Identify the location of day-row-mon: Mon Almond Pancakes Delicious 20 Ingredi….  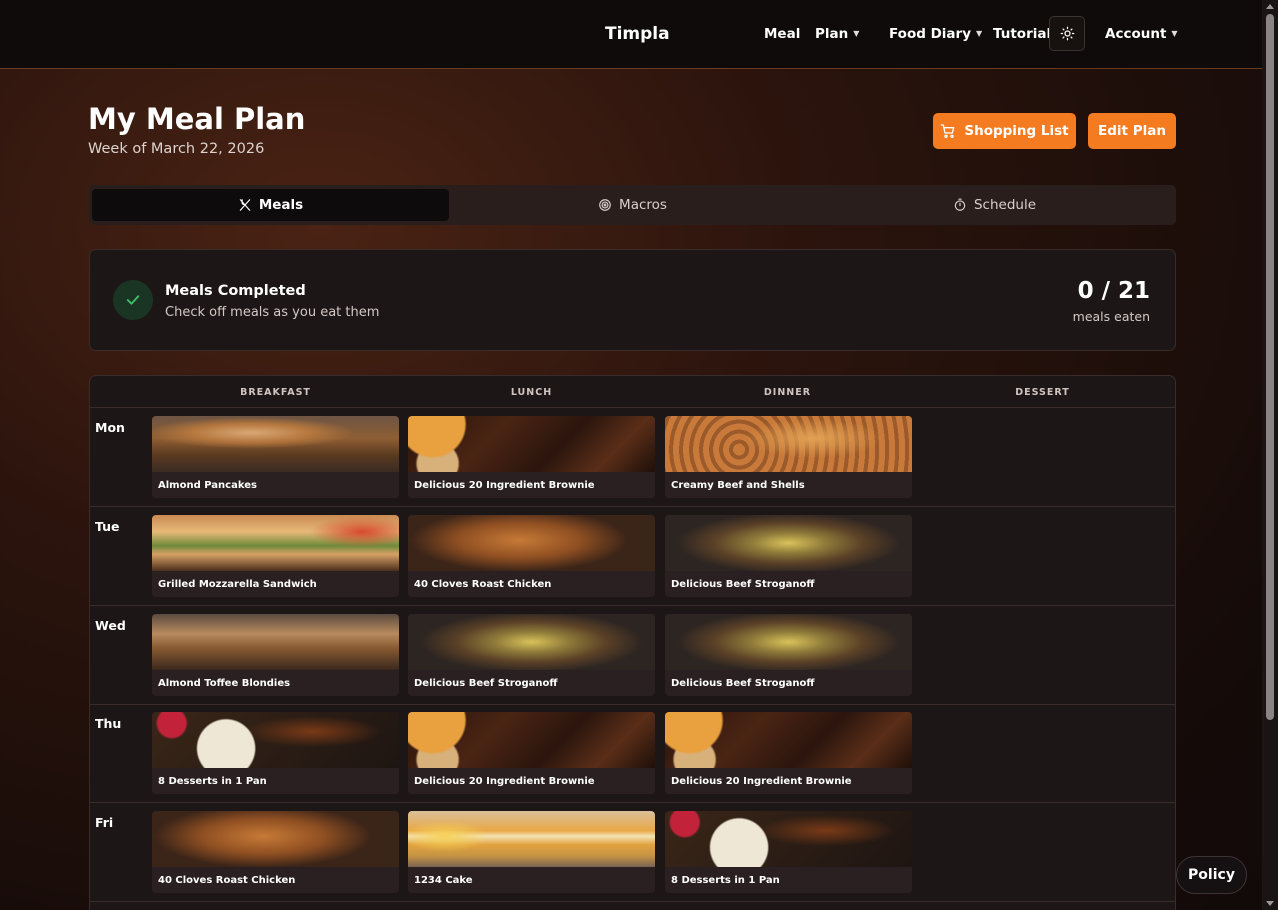
(632, 457).